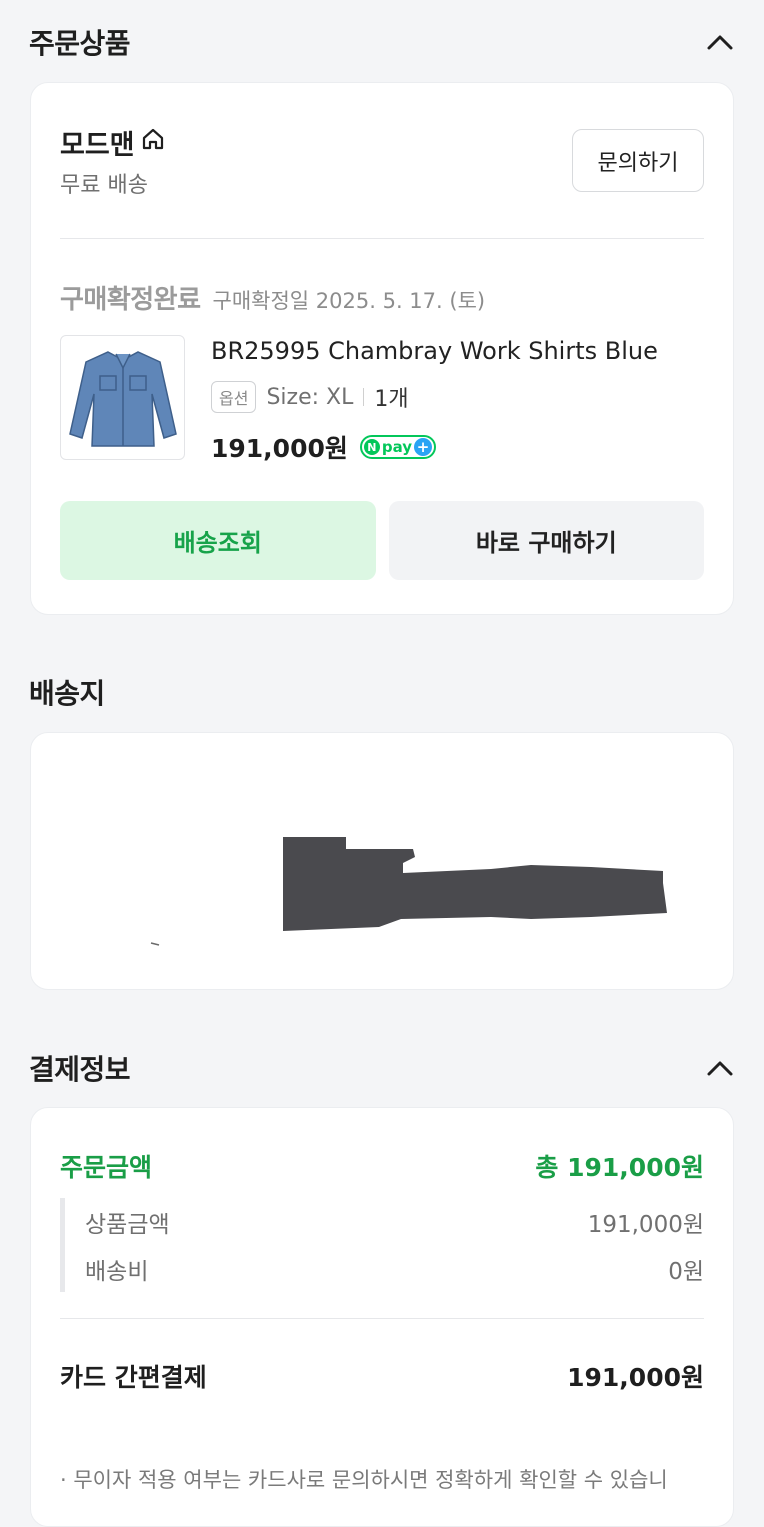  I want to click on order-amount-label: 주문금액, so click(106, 1167).